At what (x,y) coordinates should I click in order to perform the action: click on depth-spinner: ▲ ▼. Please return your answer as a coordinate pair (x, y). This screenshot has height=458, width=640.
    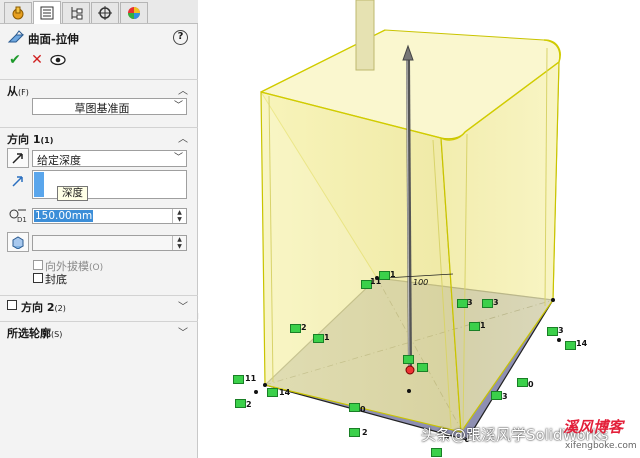
    Looking at the image, I should click on (179, 216).